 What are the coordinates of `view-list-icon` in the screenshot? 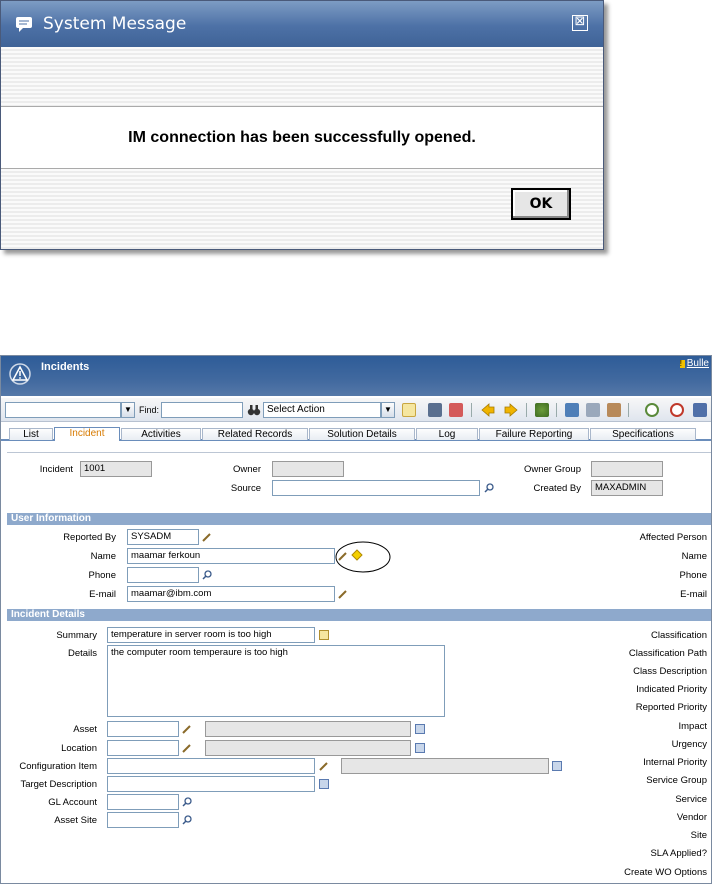 It's located at (593, 410).